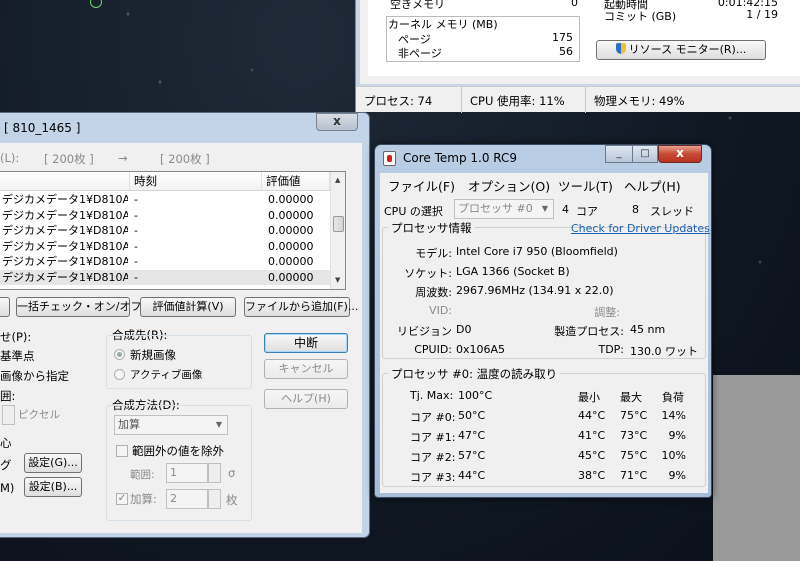  What do you see at coordinates (166, 375) in the screenshot?
I see `target-active-label: アクティブ画像` at bounding box center [166, 375].